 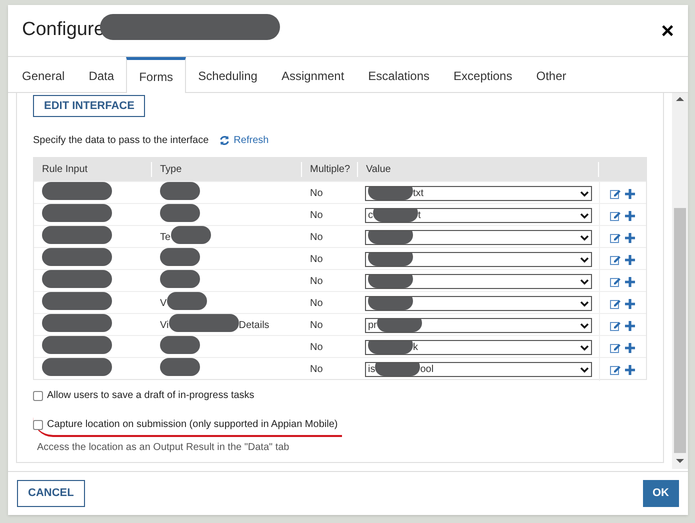 What do you see at coordinates (370, 215) in the screenshot?
I see `cell-text: c` at bounding box center [370, 215].